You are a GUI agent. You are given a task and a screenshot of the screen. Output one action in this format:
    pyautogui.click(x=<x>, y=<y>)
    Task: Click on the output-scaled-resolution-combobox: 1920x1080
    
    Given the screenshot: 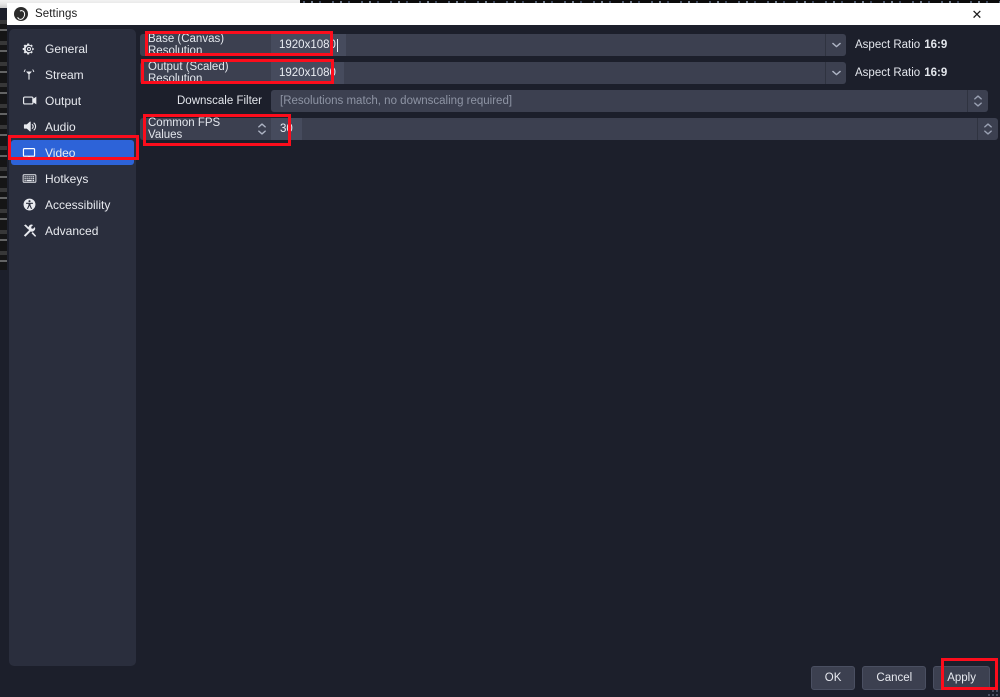 What is the action you would take?
    pyautogui.click(x=558, y=73)
    